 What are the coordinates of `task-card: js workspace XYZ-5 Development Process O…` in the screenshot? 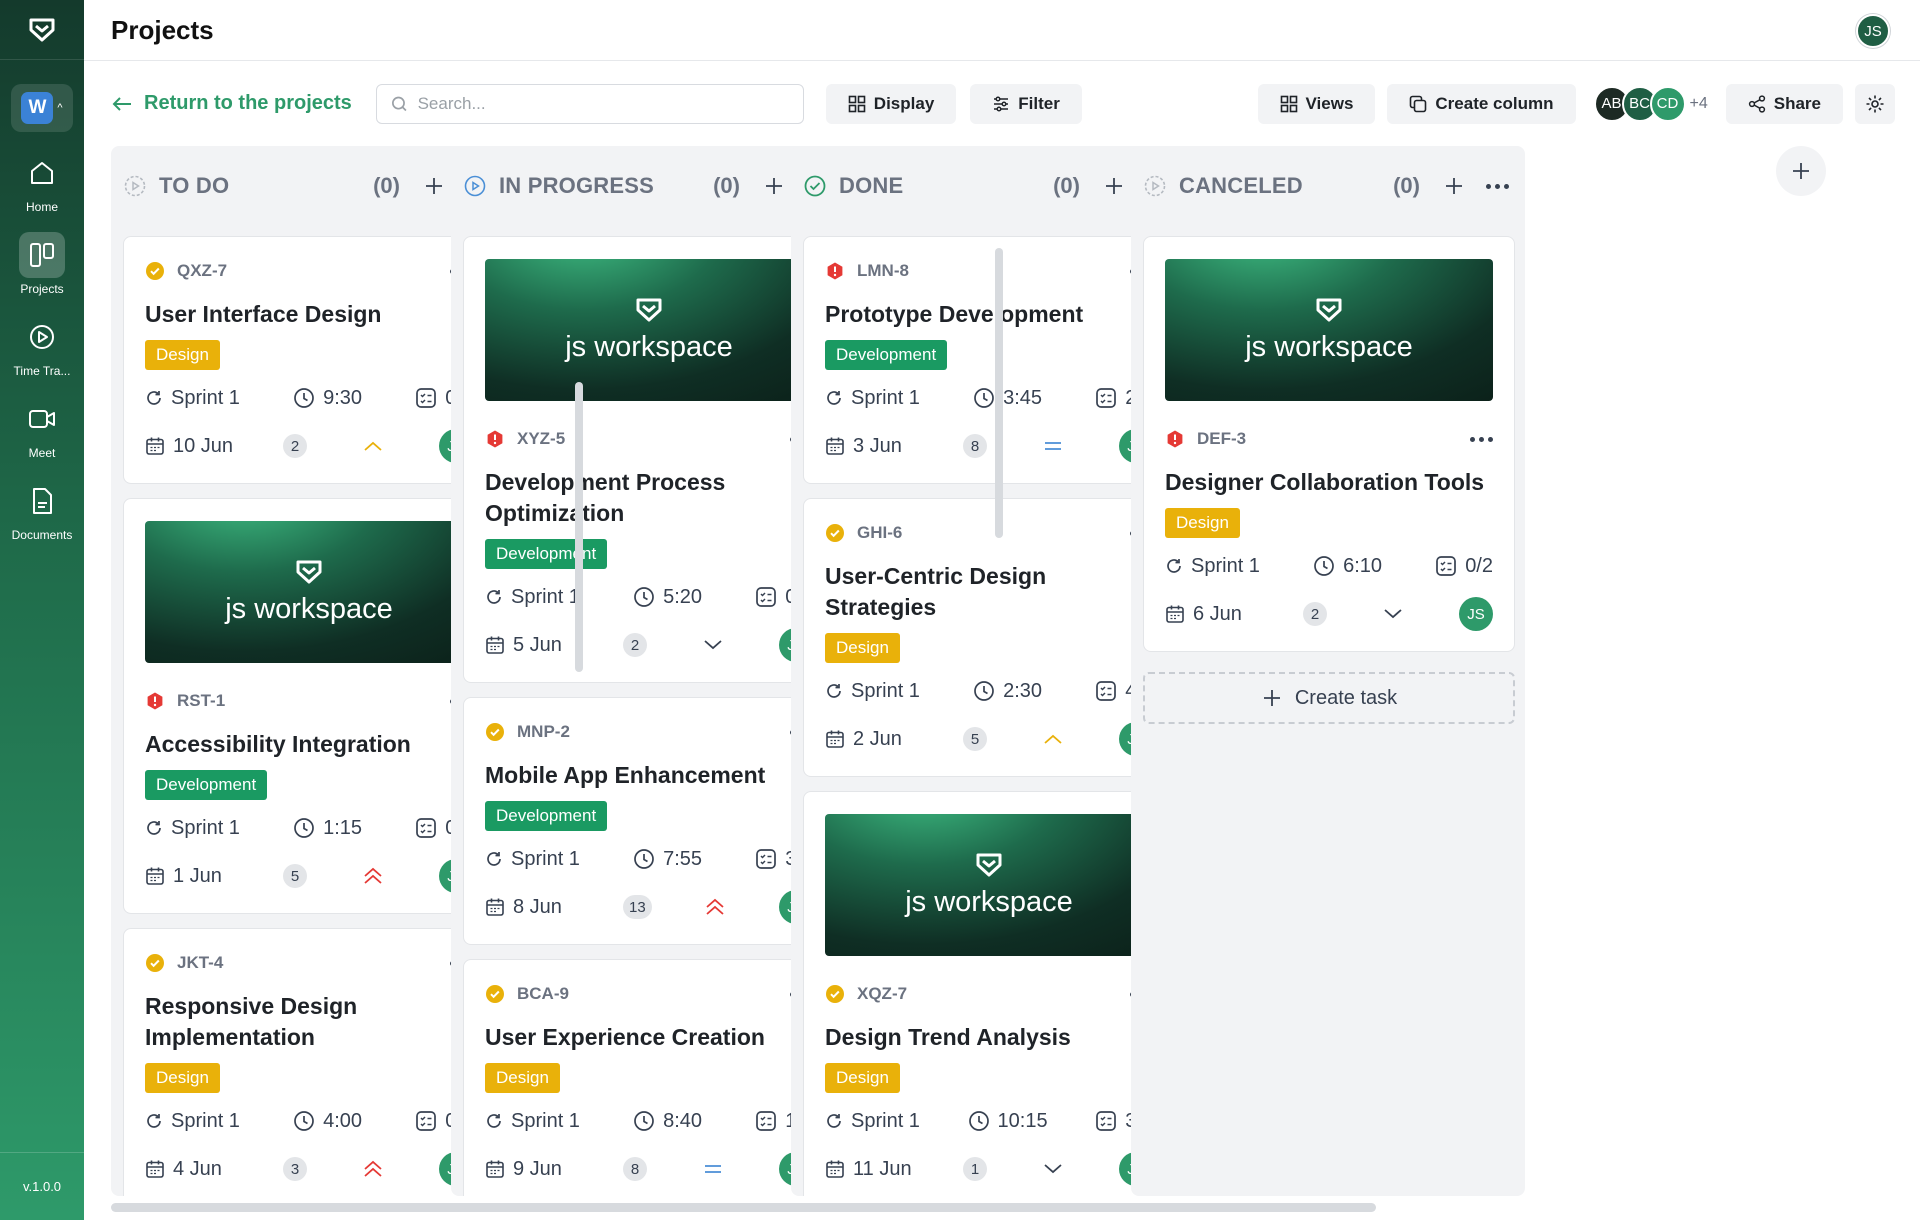 It's located at (649, 459).